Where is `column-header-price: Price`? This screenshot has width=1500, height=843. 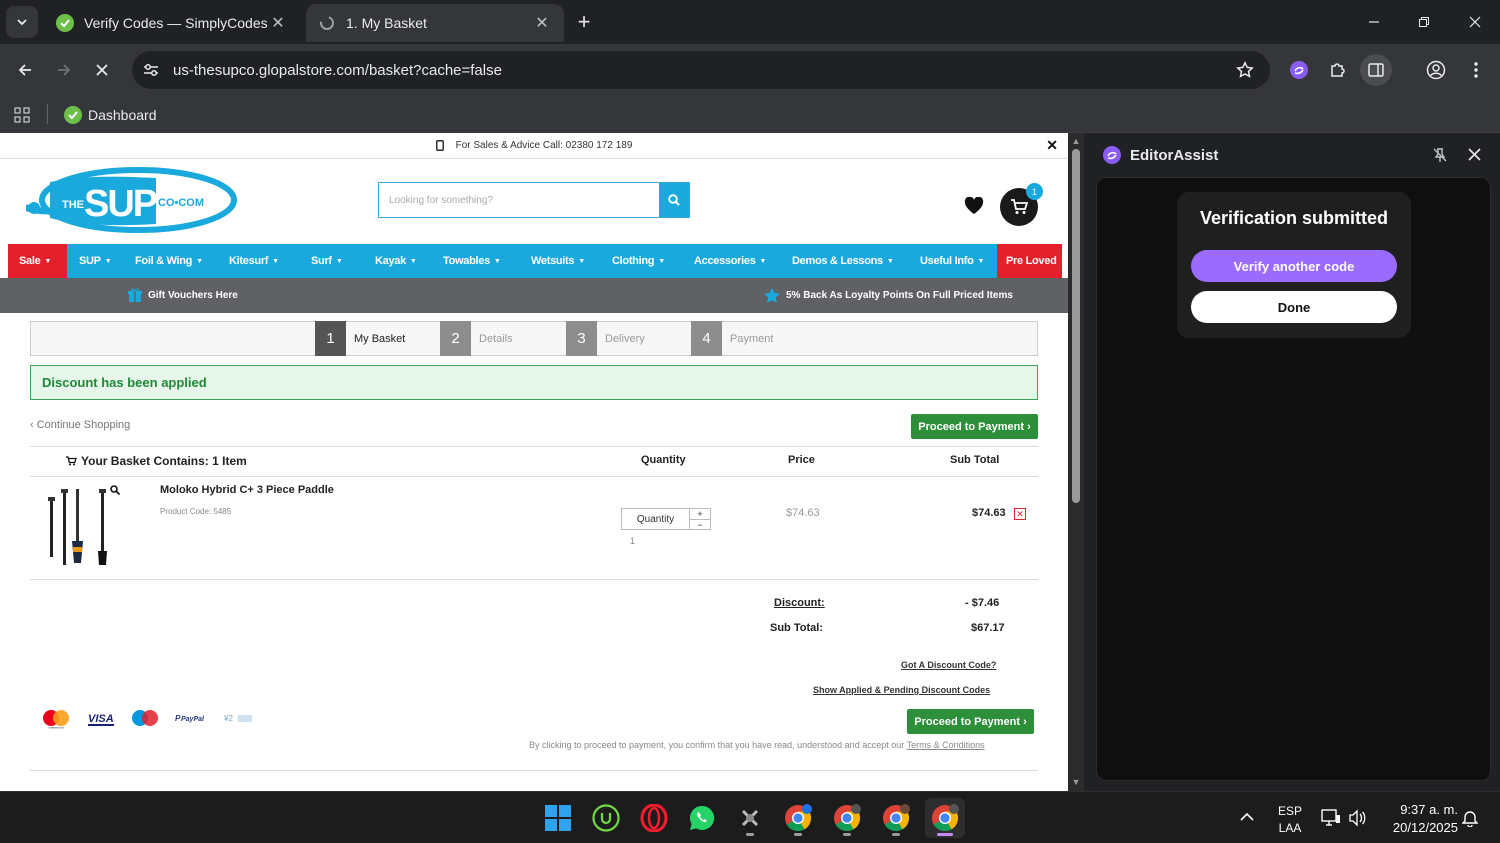 column-header-price: Price is located at coordinates (801, 460).